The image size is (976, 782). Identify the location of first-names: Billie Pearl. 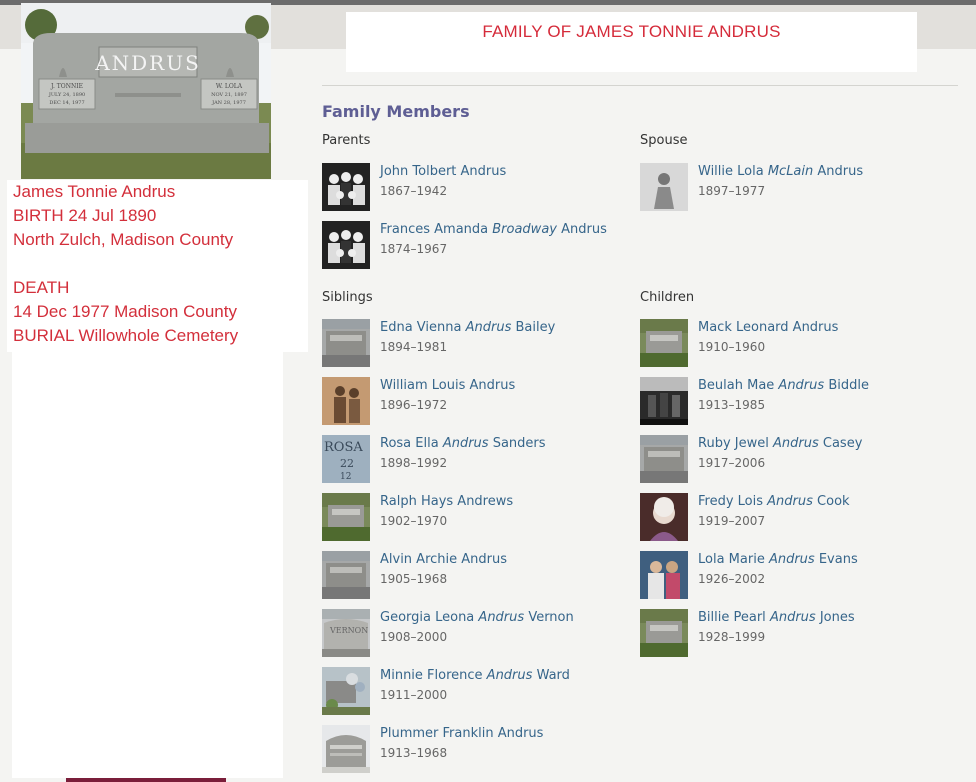
(734, 617).